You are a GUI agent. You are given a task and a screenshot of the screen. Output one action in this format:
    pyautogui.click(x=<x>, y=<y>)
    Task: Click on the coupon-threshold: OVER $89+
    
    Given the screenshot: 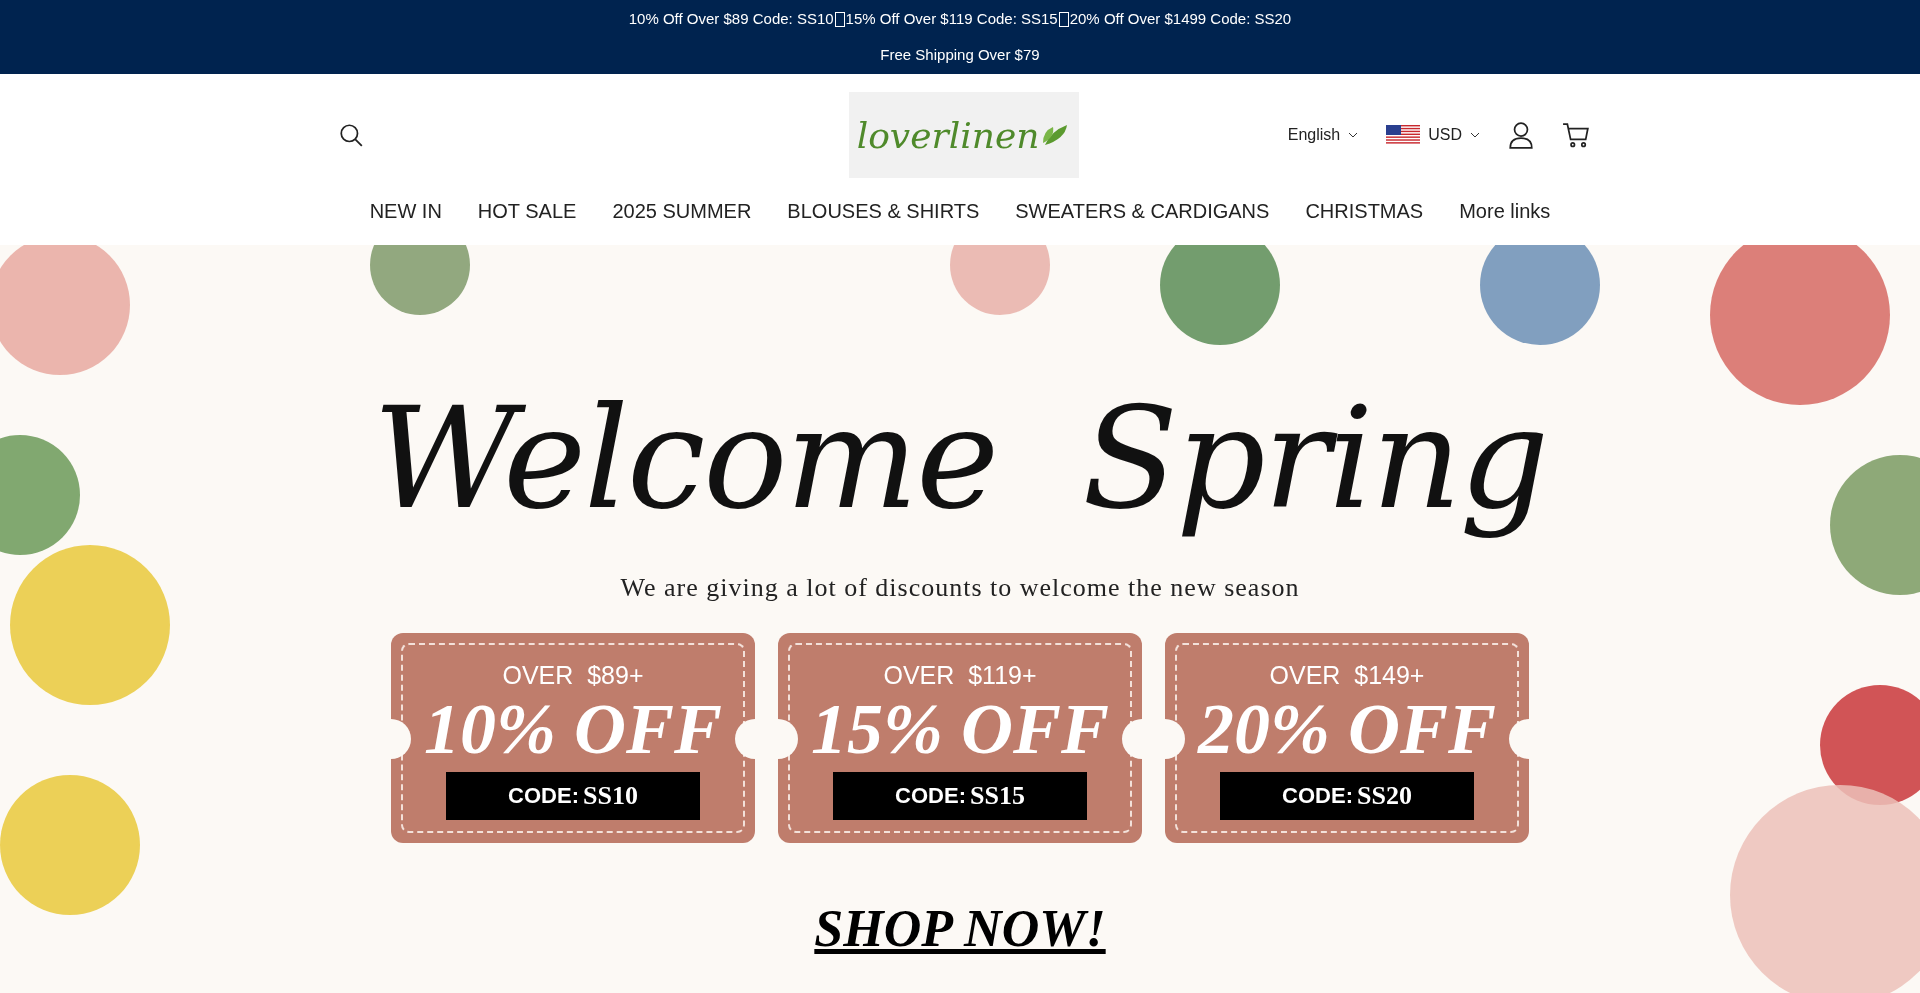 What is the action you would take?
    pyautogui.click(x=573, y=675)
    